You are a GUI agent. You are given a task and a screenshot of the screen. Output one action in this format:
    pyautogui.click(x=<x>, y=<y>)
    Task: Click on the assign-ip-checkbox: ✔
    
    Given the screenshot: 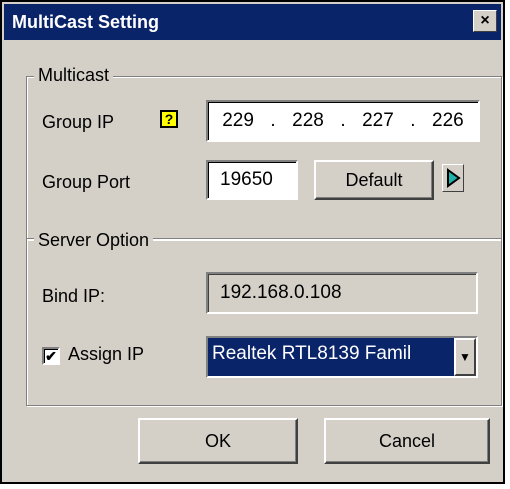 What is the action you would take?
    pyautogui.click(x=51, y=356)
    